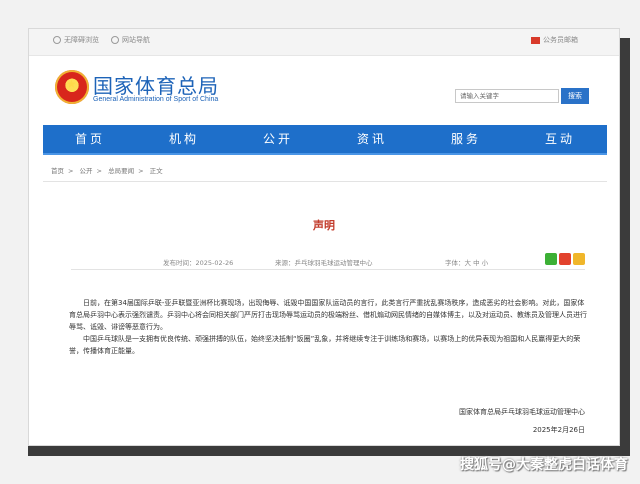  I want to click on accessibility-icon, so click(57, 40).